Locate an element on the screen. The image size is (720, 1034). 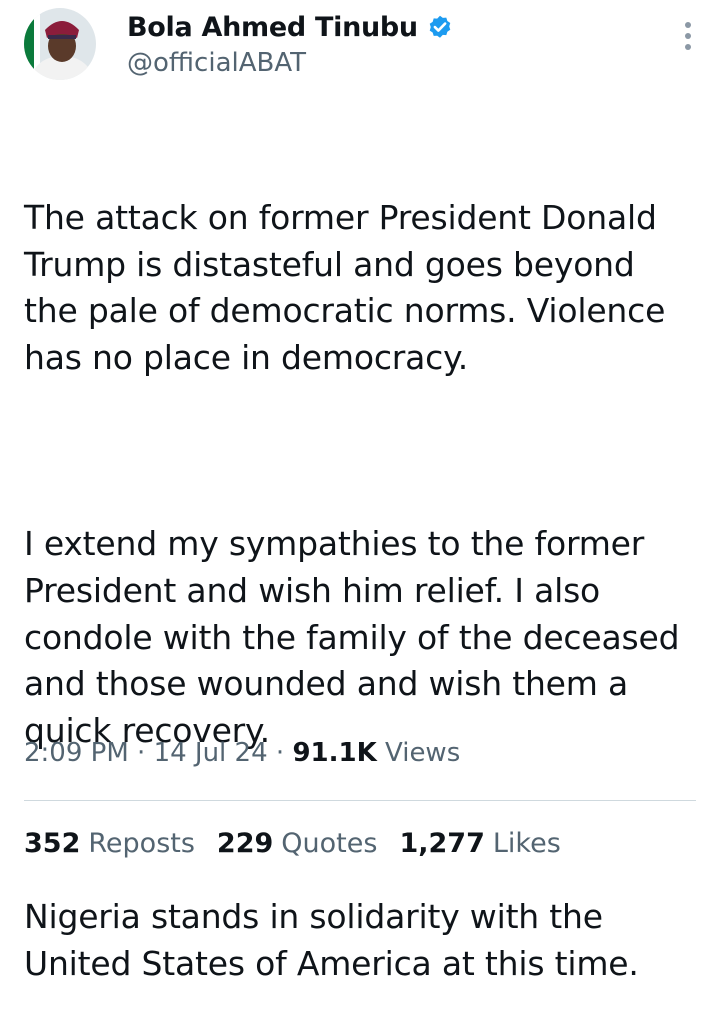
avatar is located at coordinates (60, 44).